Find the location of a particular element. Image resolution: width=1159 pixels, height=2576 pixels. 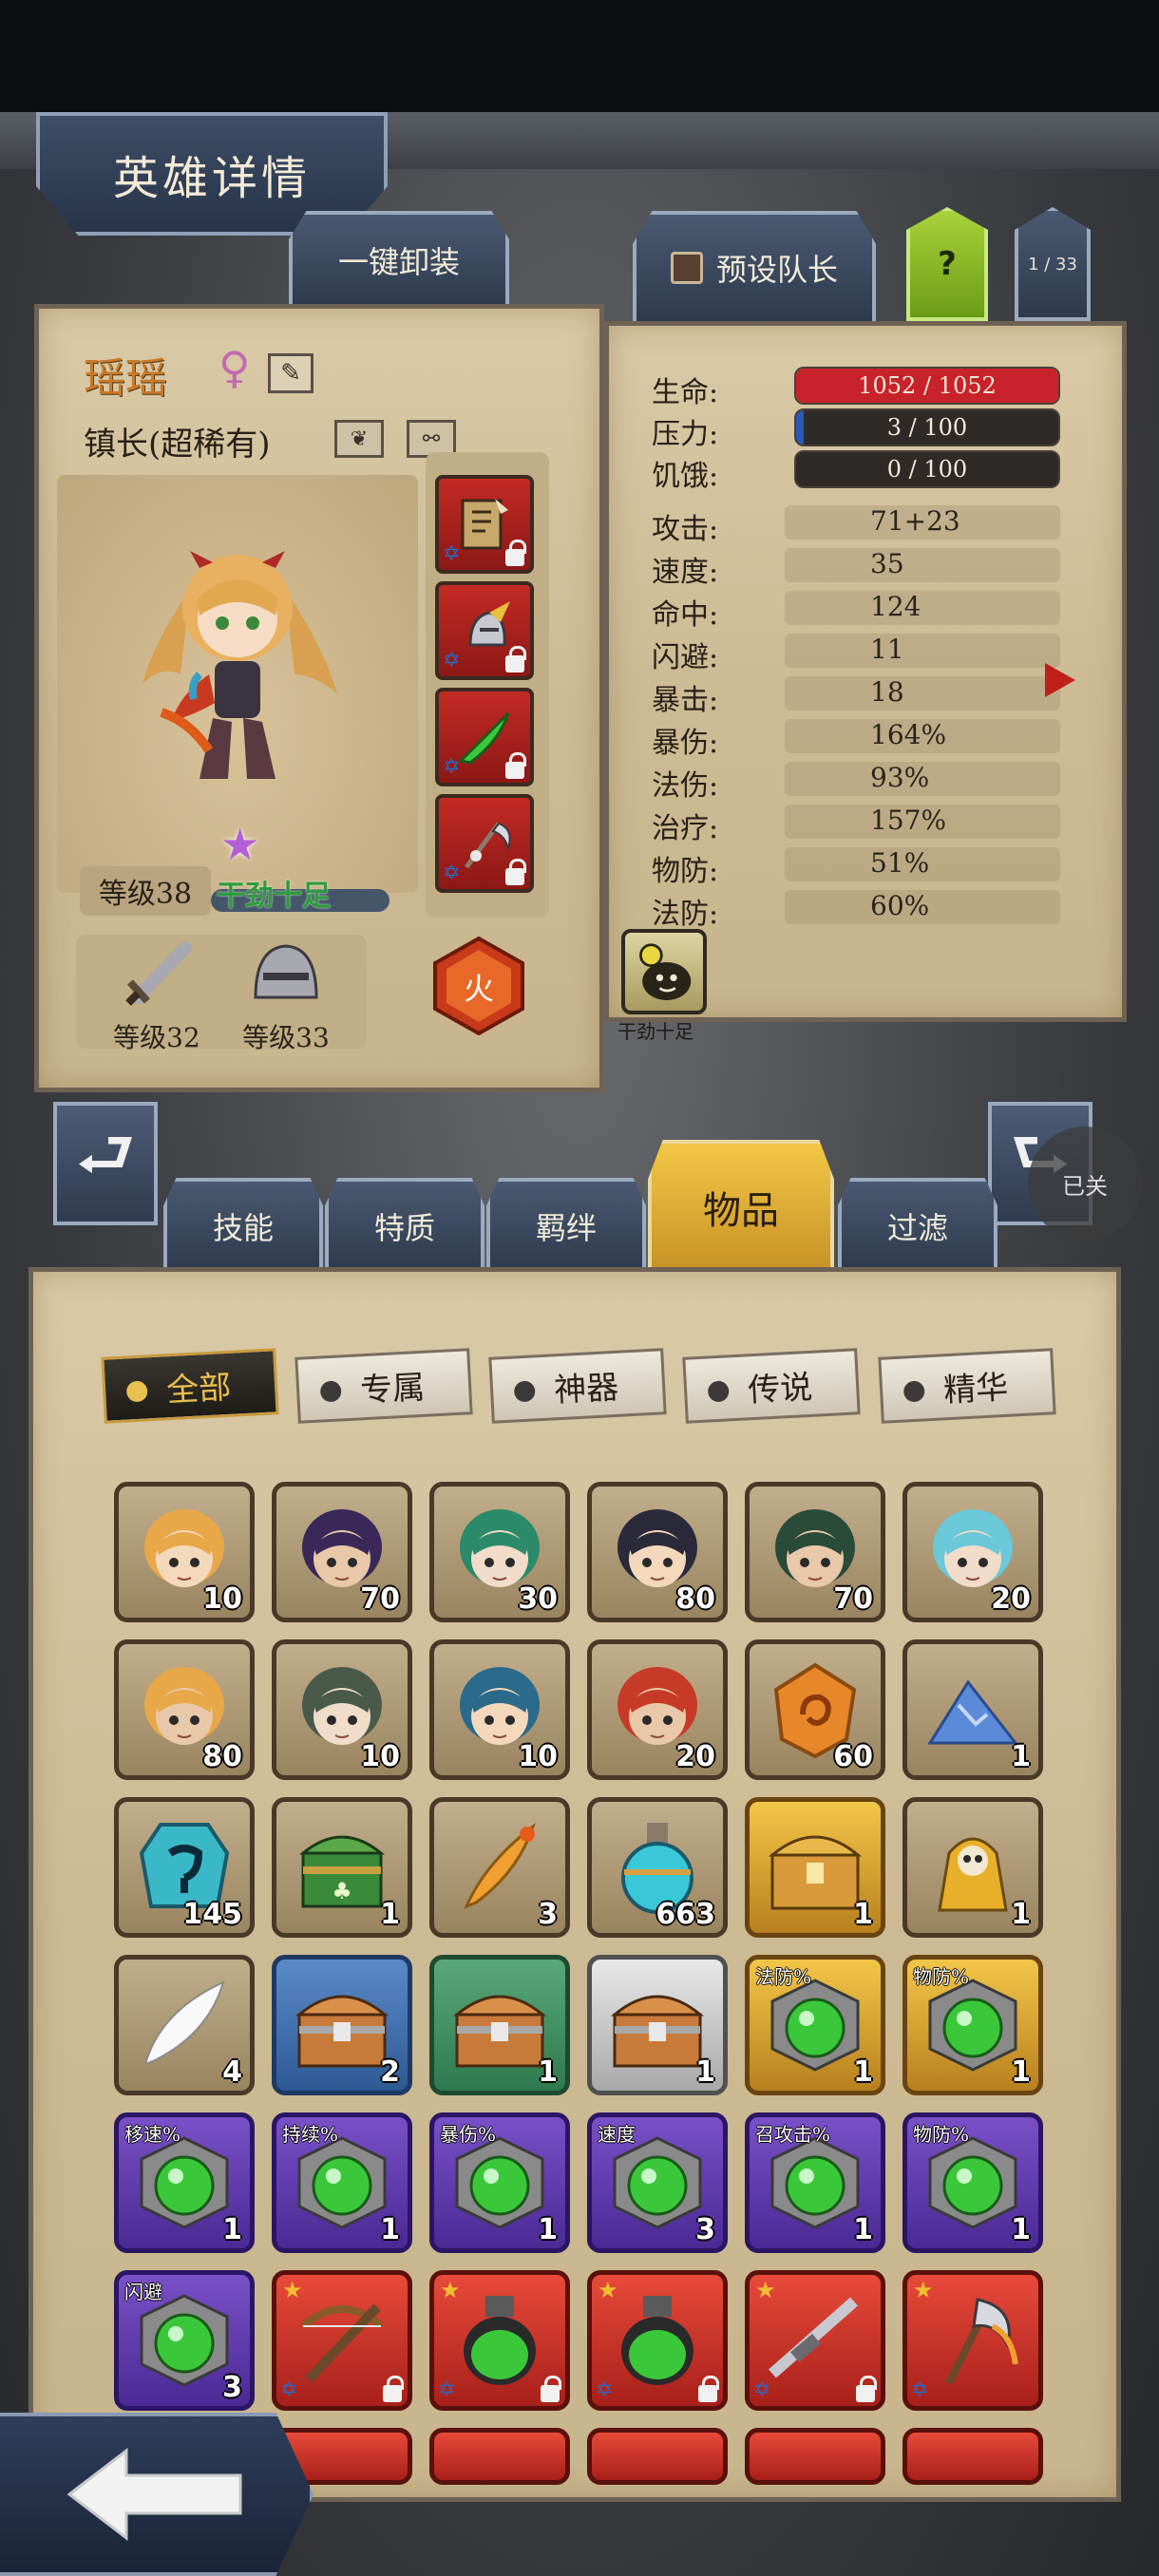

inventory-item: 60 is located at coordinates (815, 1709).